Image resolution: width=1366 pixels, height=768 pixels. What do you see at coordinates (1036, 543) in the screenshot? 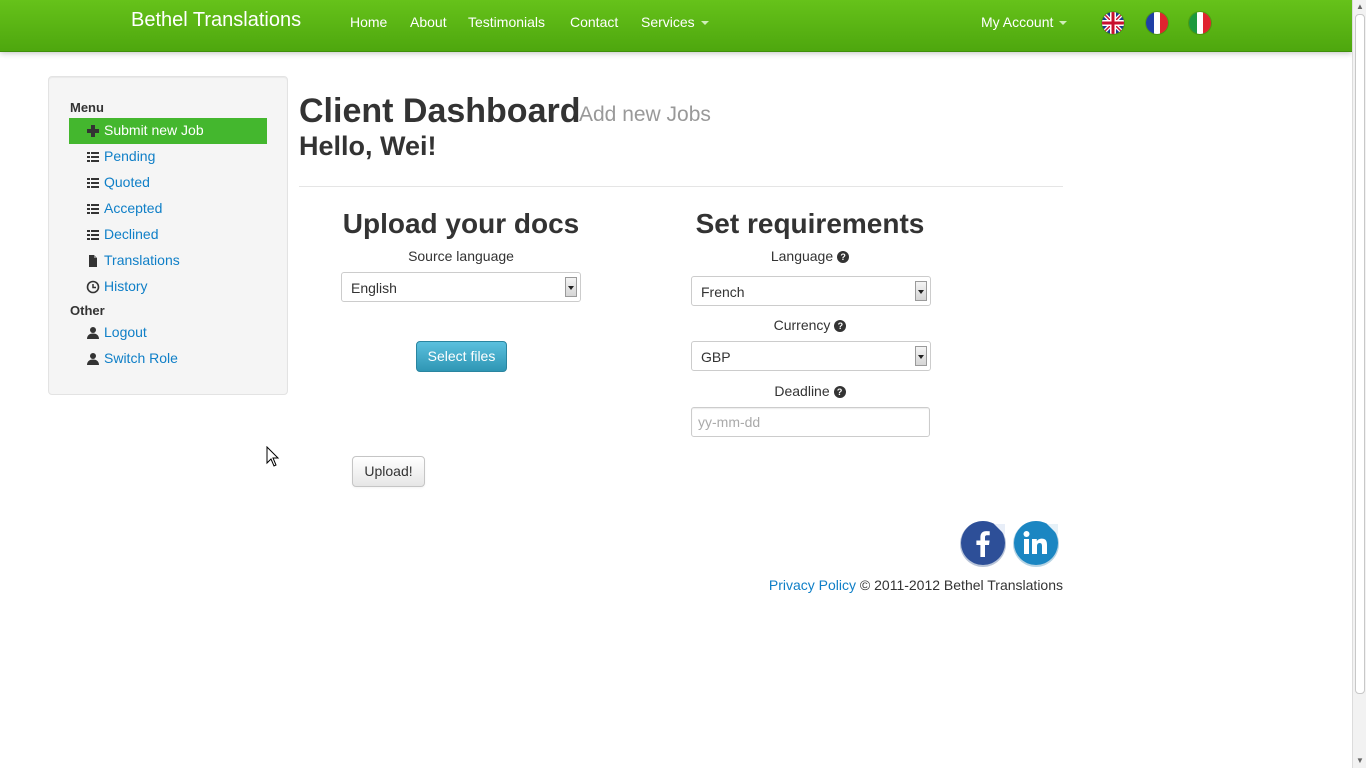
I see `linkedin-icon` at bounding box center [1036, 543].